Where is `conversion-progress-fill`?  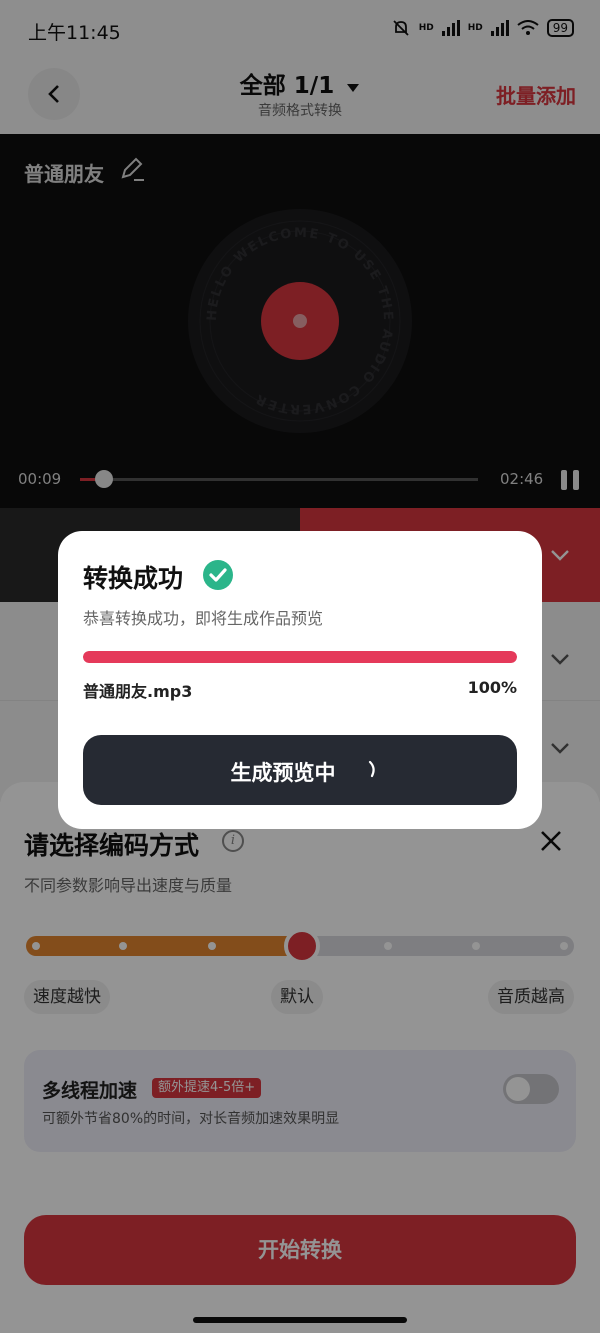 conversion-progress-fill is located at coordinates (300, 657).